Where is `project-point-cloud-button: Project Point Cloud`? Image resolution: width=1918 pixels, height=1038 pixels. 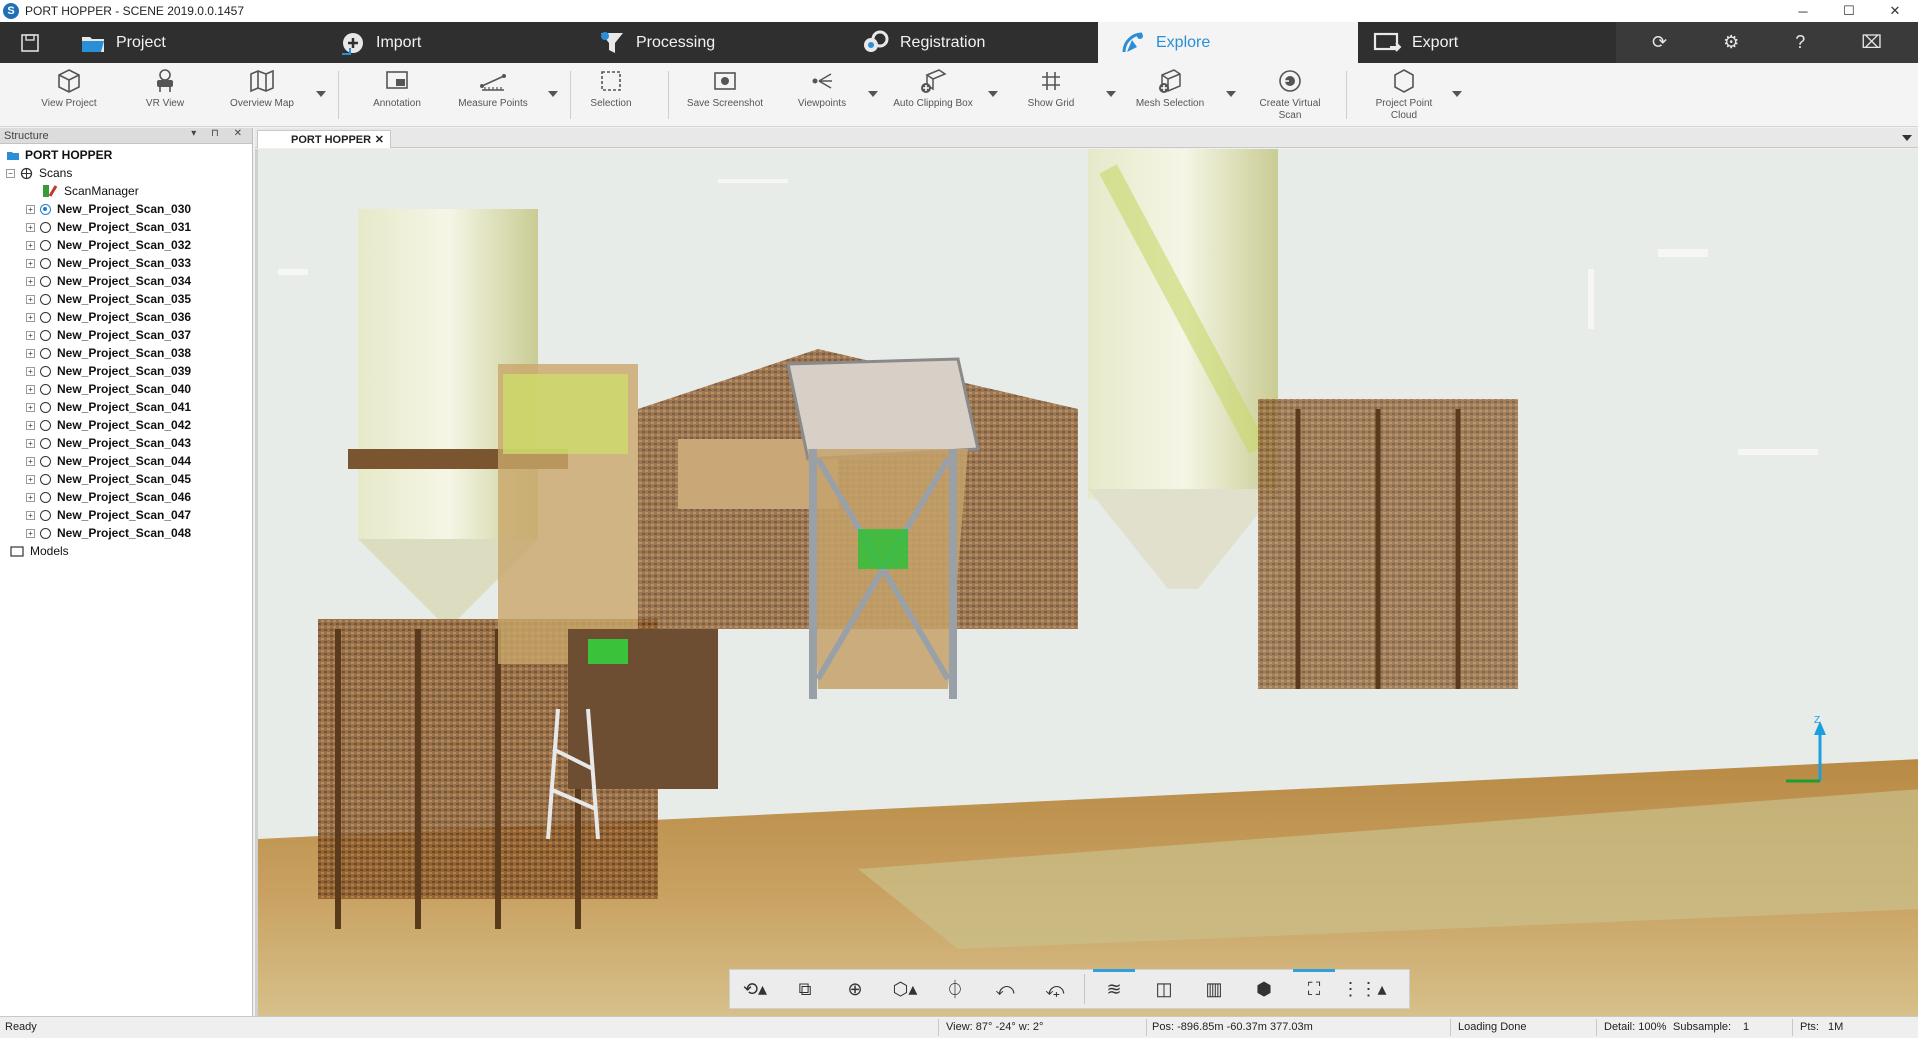 project-point-cloud-button: Project Point Cloud is located at coordinates (1404, 95).